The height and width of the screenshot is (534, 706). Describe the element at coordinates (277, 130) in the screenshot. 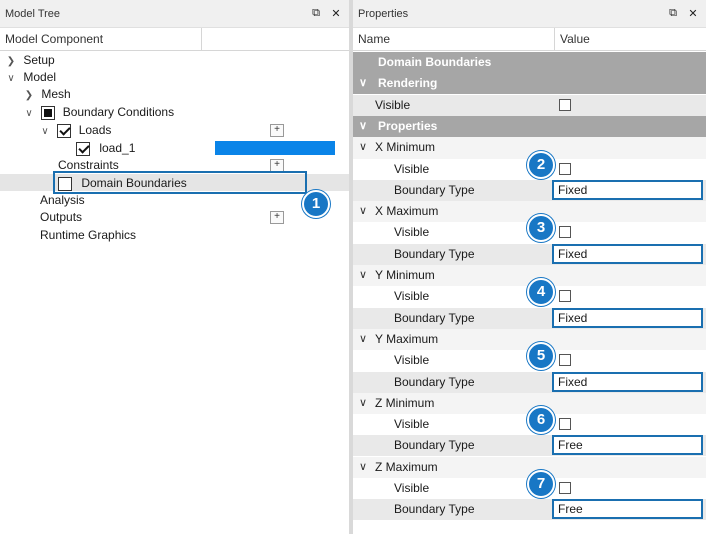

I see `add-load-button: +` at that location.